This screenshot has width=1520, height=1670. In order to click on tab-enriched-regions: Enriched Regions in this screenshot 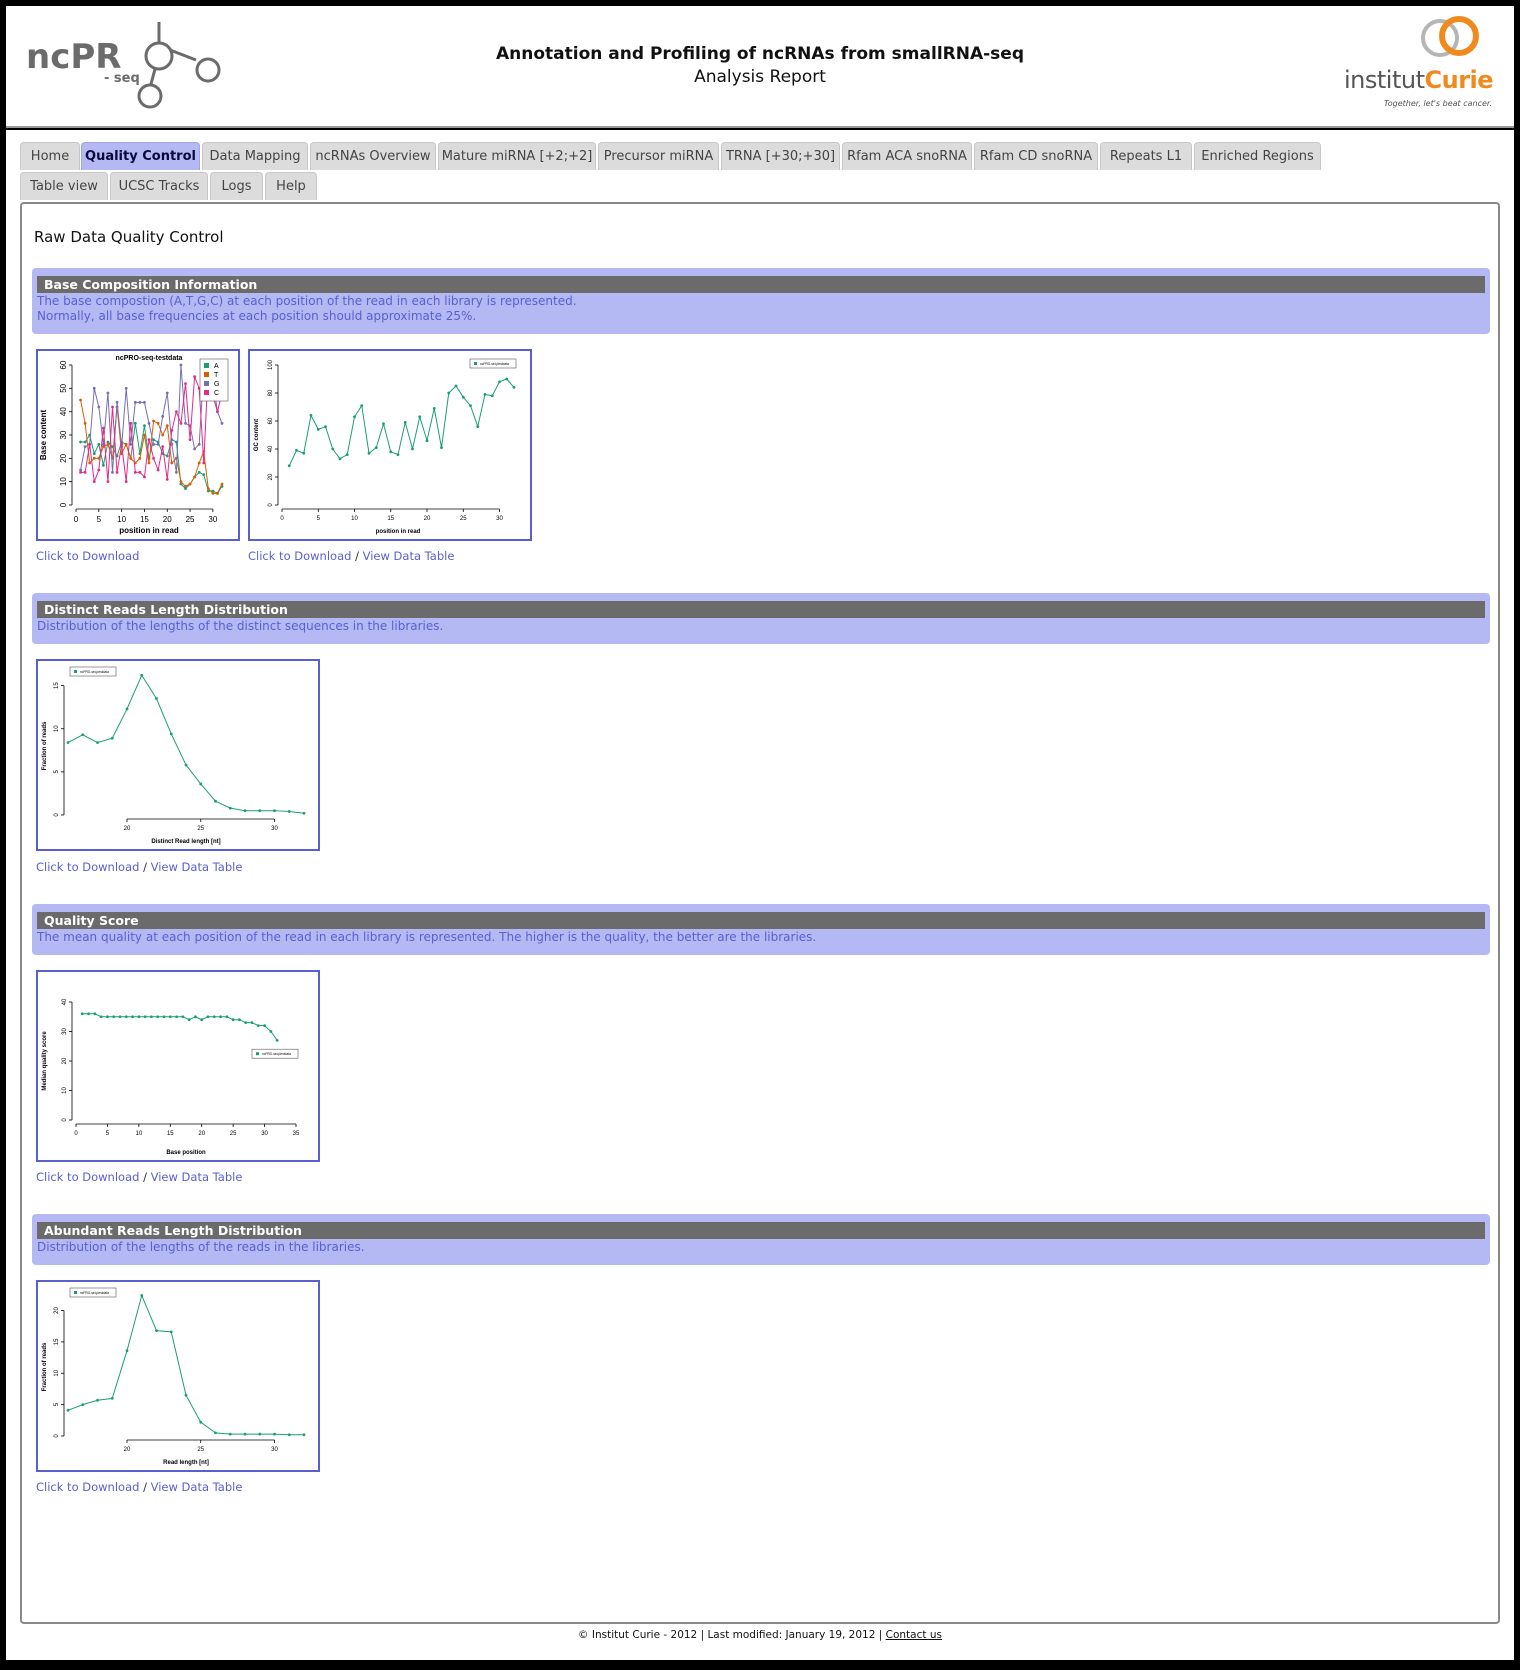, I will do `click(1257, 156)`.